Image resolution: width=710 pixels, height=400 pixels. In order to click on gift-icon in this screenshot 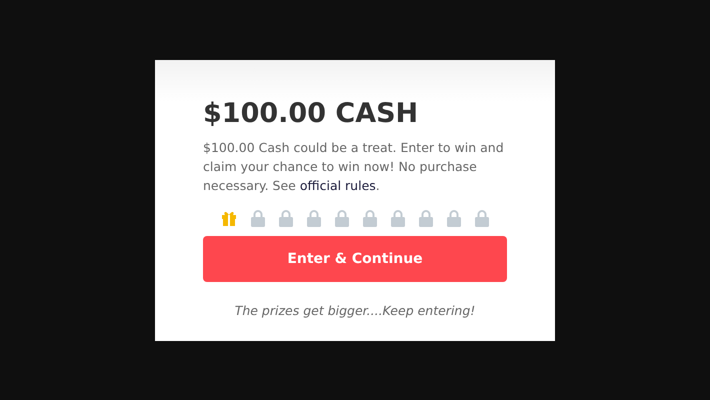, I will do `click(229, 218)`.